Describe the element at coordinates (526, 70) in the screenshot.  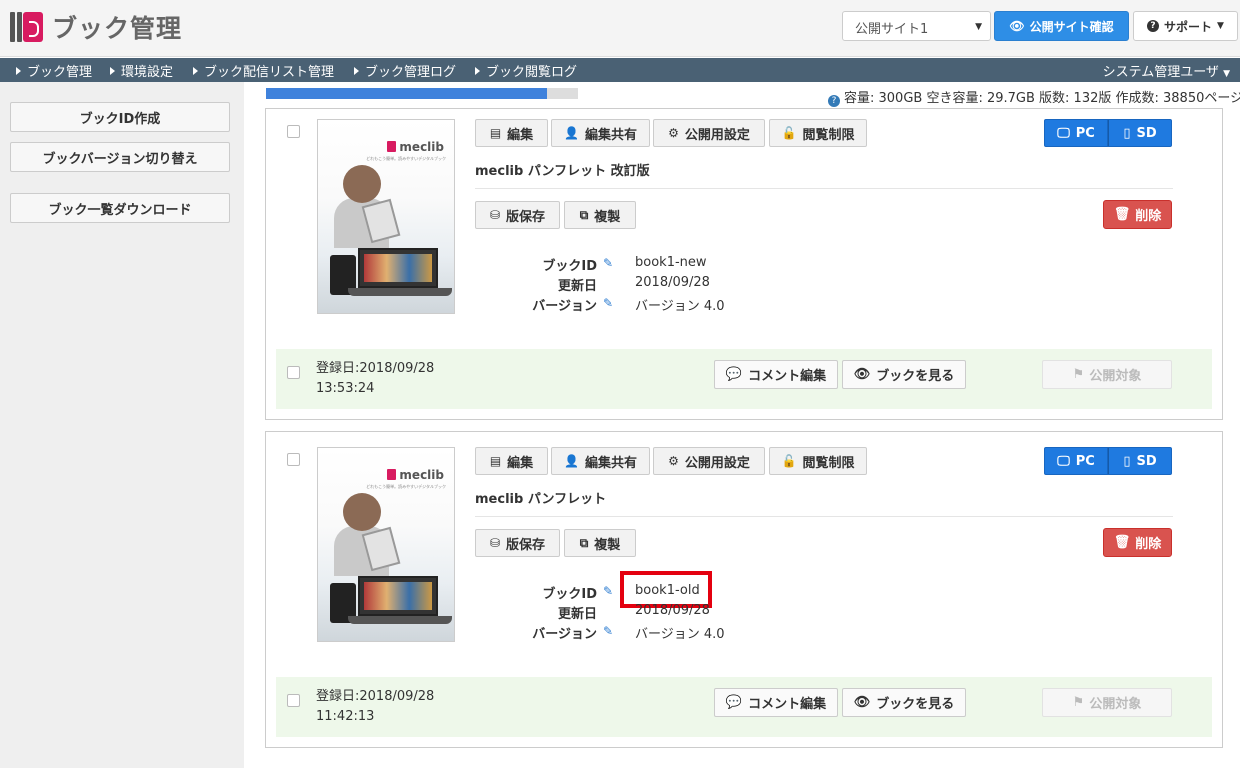
I see `nav-item-view-log: ブック閲覧ログ` at that location.